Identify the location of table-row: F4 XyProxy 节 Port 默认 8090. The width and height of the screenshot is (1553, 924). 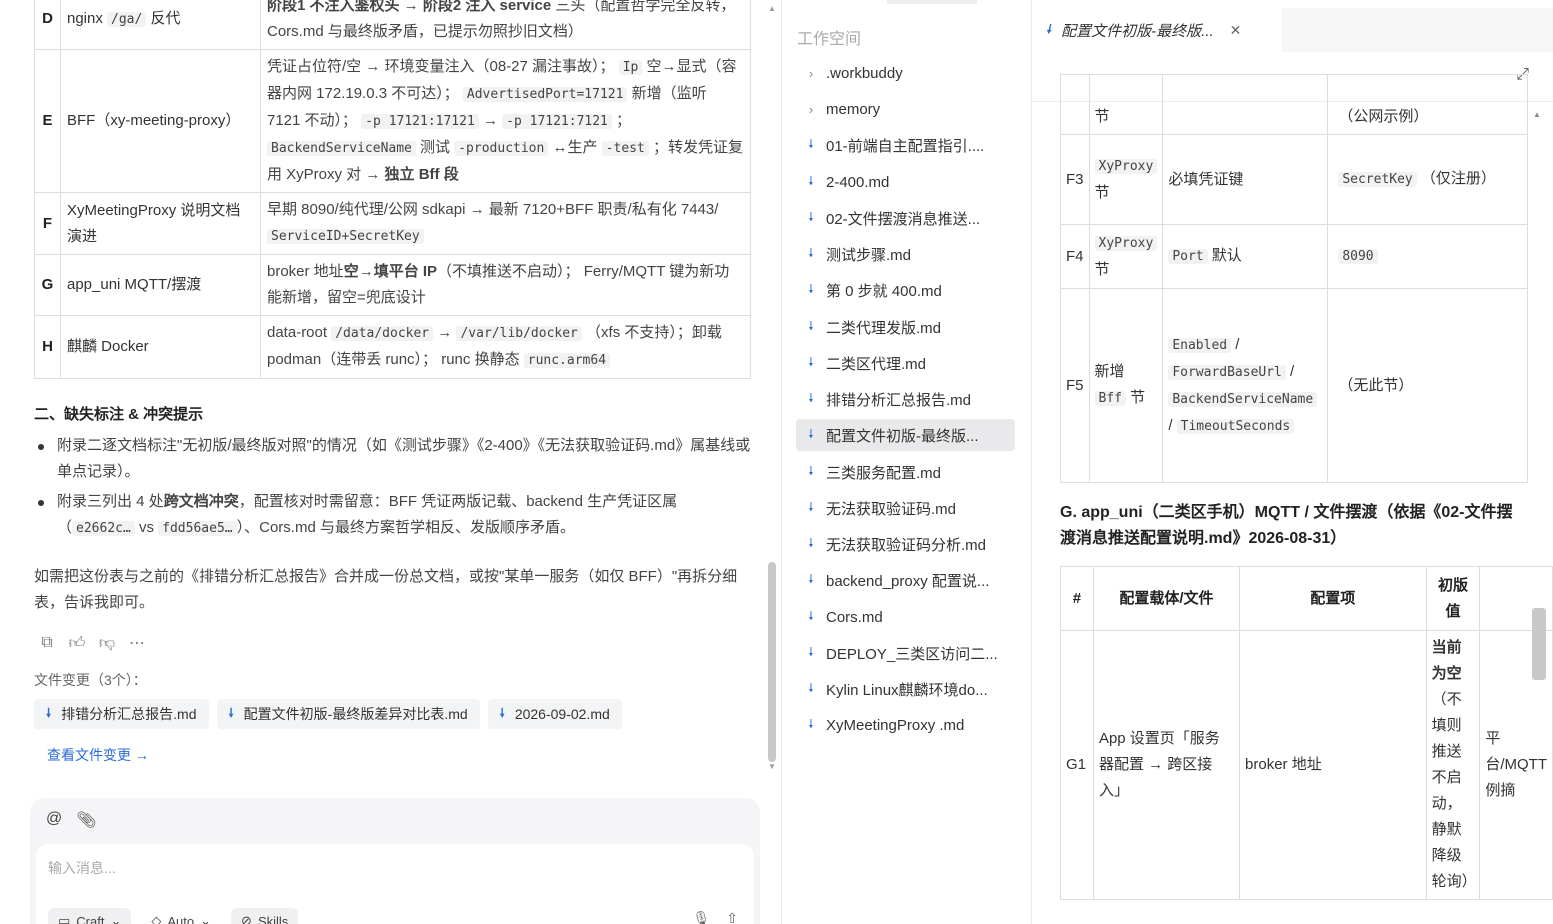
(1294, 256).